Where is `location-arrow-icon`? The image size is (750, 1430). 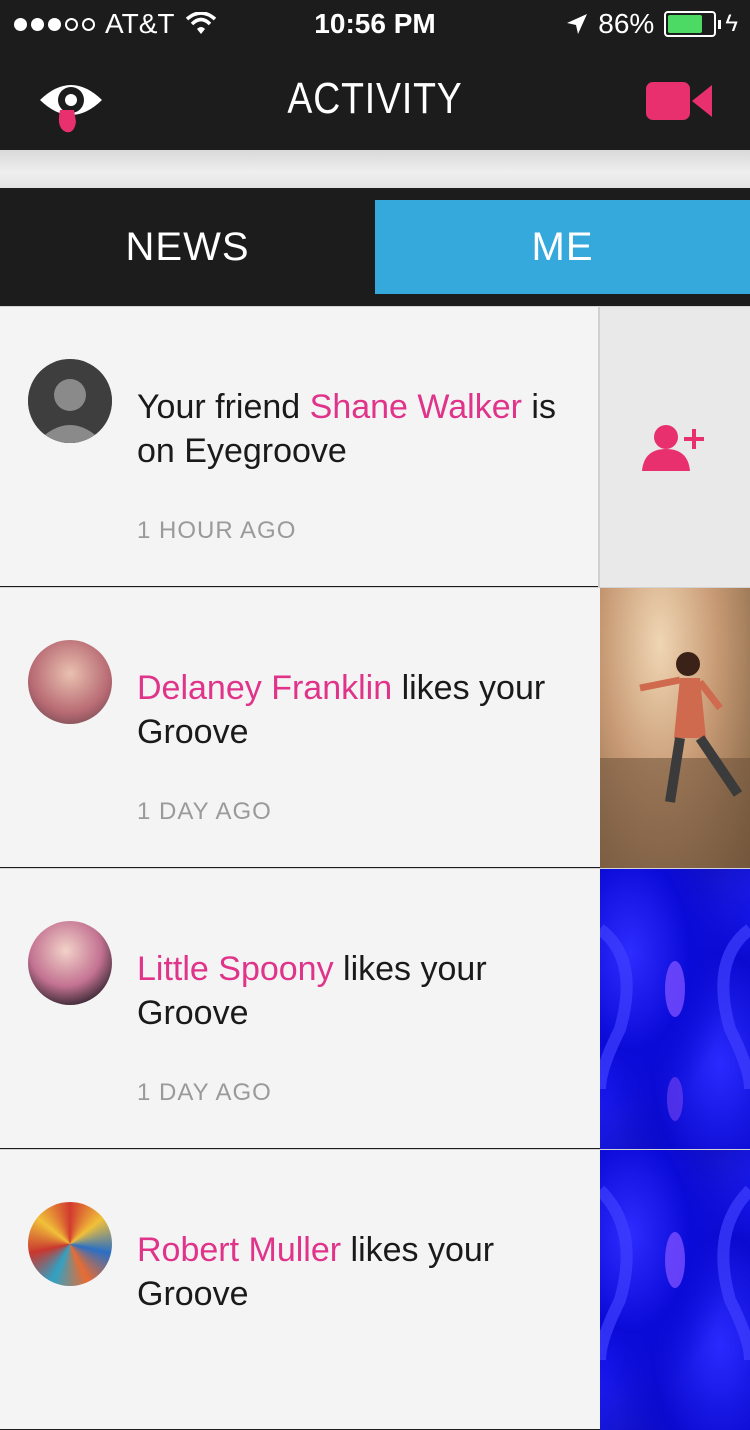
location-arrow-icon is located at coordinates (577, 24).